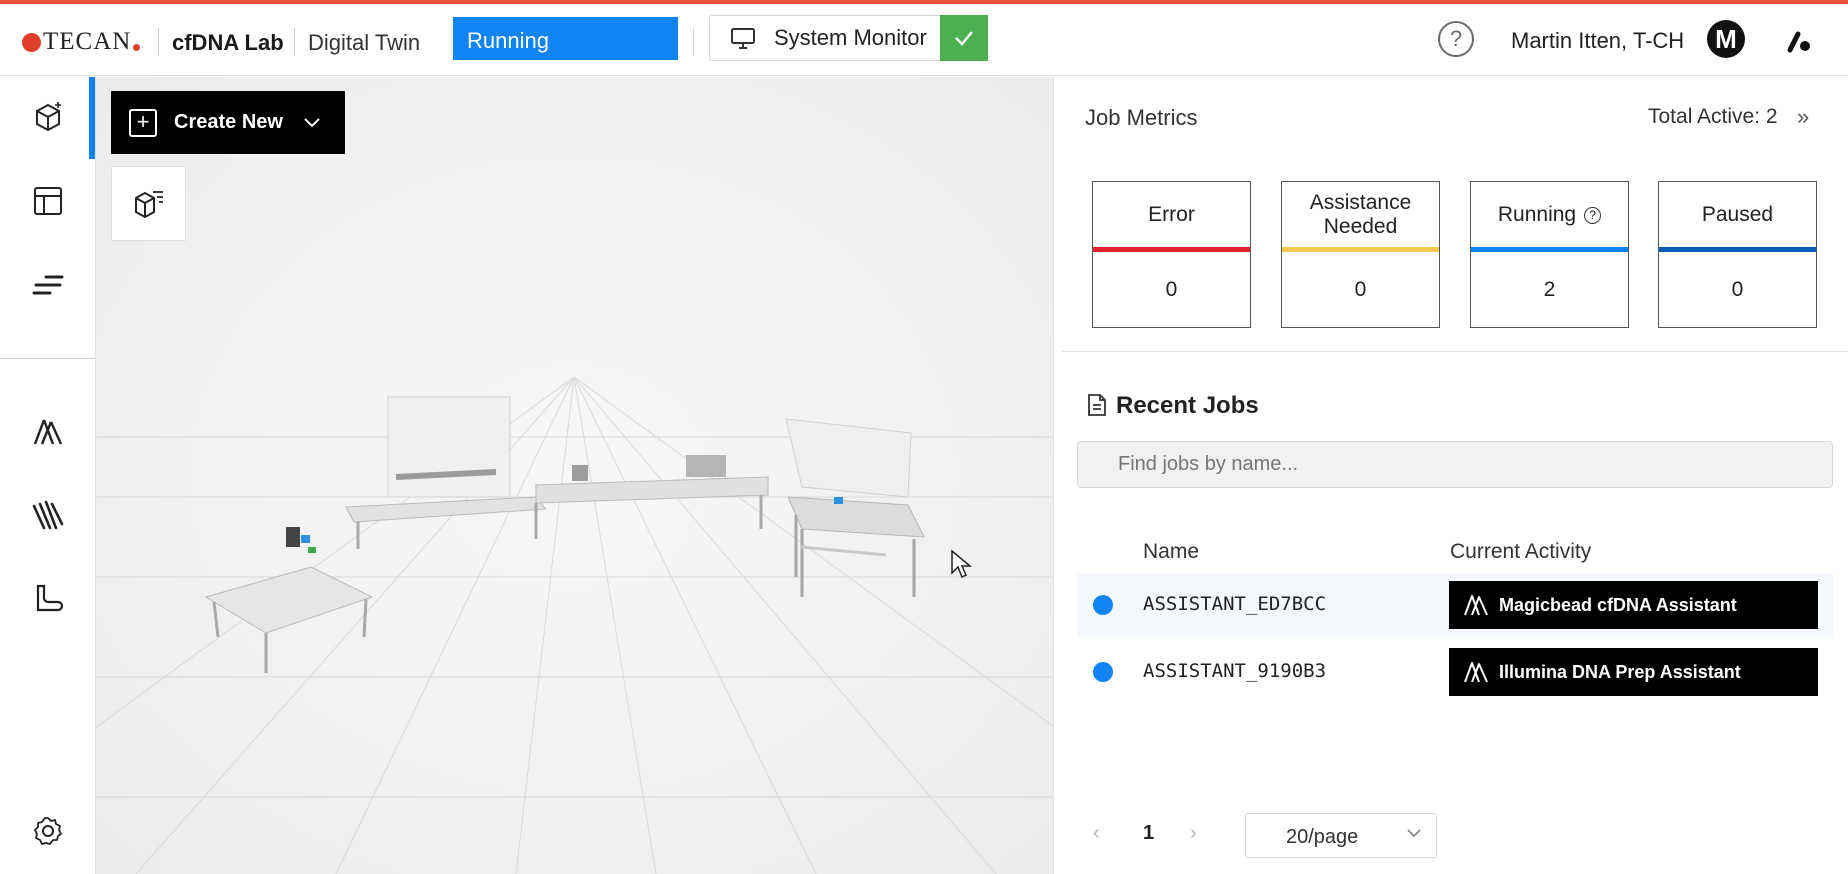 The height and width of the screenshot is (874, 1848). What do you see at coordinates (1096, 833) in the screenshot?
I see `pagination-prev-button: ‹` at bounding box center [1096, 833].